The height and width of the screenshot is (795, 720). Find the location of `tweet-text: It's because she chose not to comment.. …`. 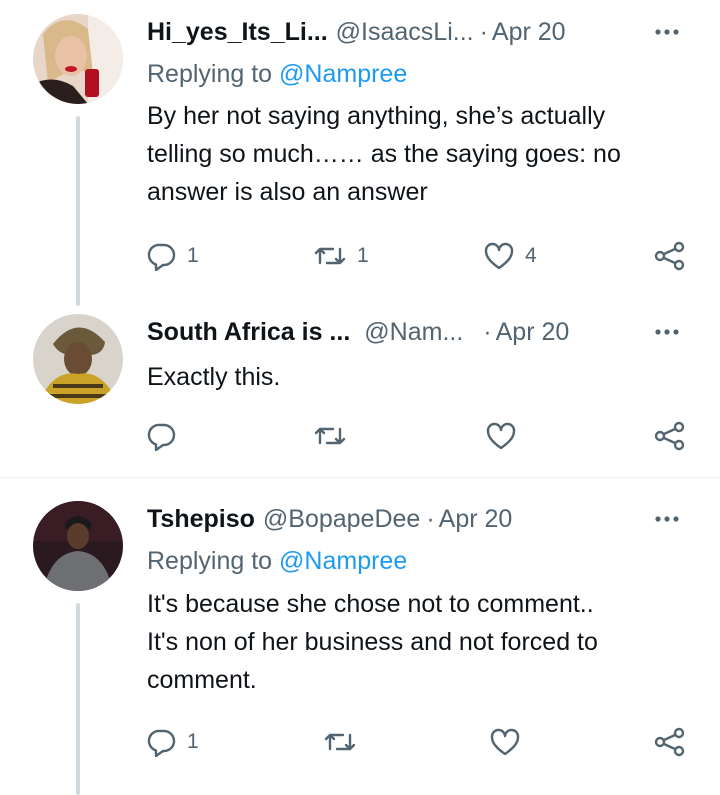

tweet-text: It's because she chose not to comment.. … is located at coordinates (413, 642).